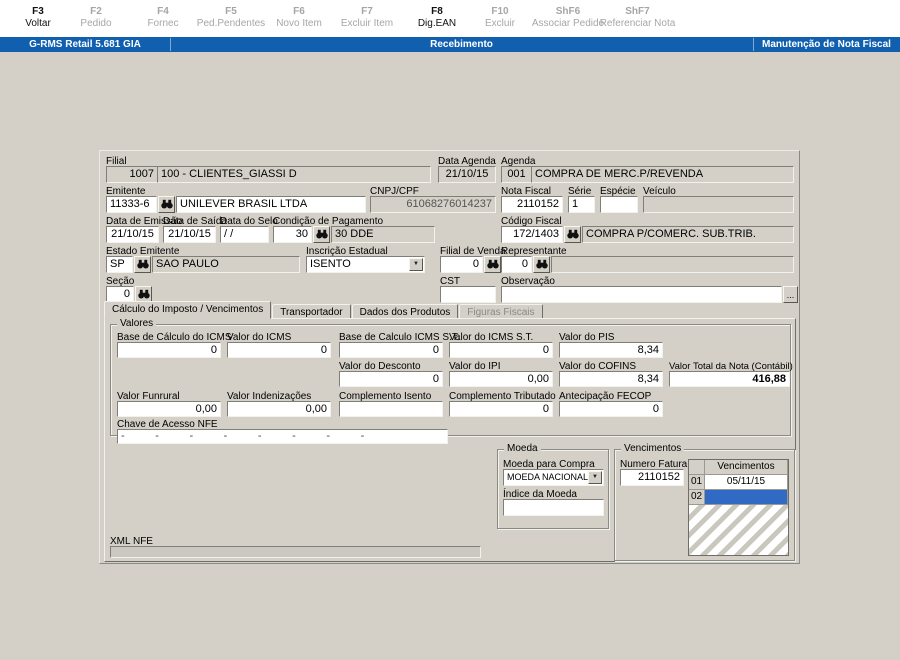  I want to click on filial-venda-input: 0, so click(461, 264).